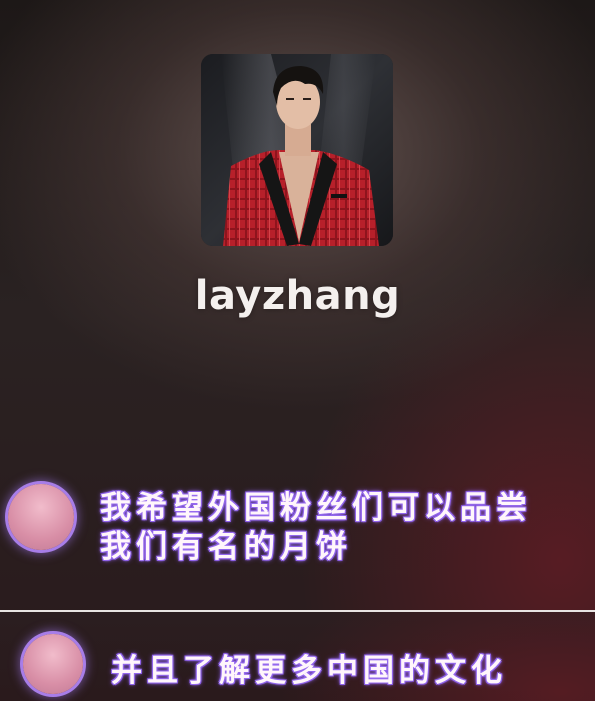 This screenshot has height=701, width=595. I want to click on subtitle-line: 我们有名的月饼, so click(226, 547).